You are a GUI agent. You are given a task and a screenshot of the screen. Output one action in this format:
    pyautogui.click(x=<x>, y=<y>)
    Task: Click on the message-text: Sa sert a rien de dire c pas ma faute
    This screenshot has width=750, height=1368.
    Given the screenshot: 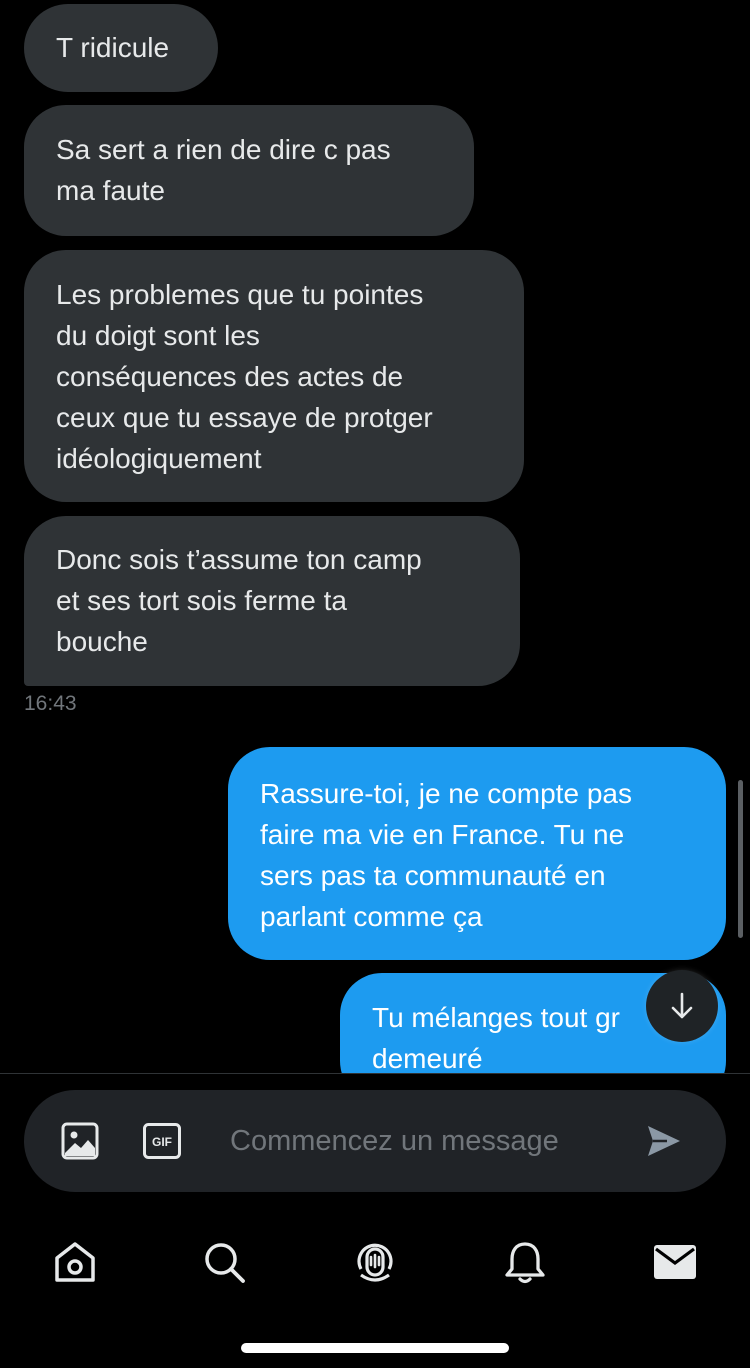 What is the action you would take?
    pyautogui.click(x=223, y=170)
    